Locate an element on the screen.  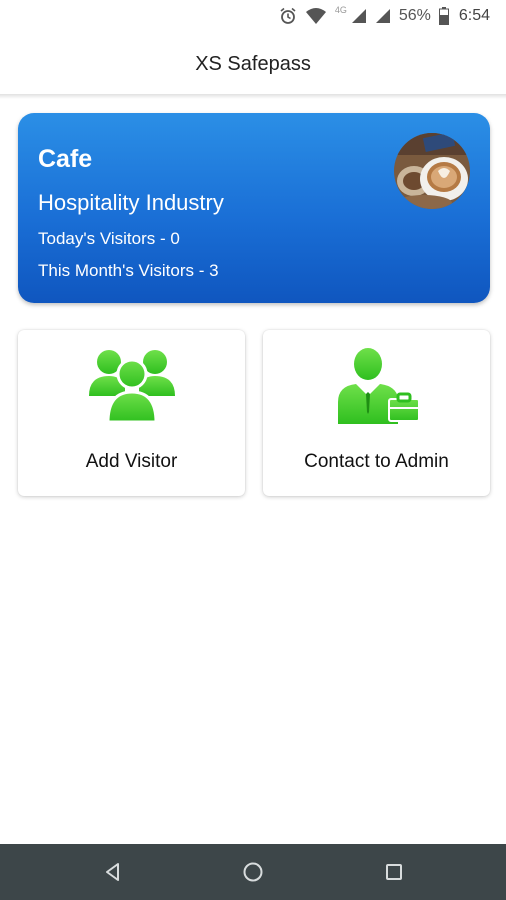
home-button is located at coordinates (253, 872).